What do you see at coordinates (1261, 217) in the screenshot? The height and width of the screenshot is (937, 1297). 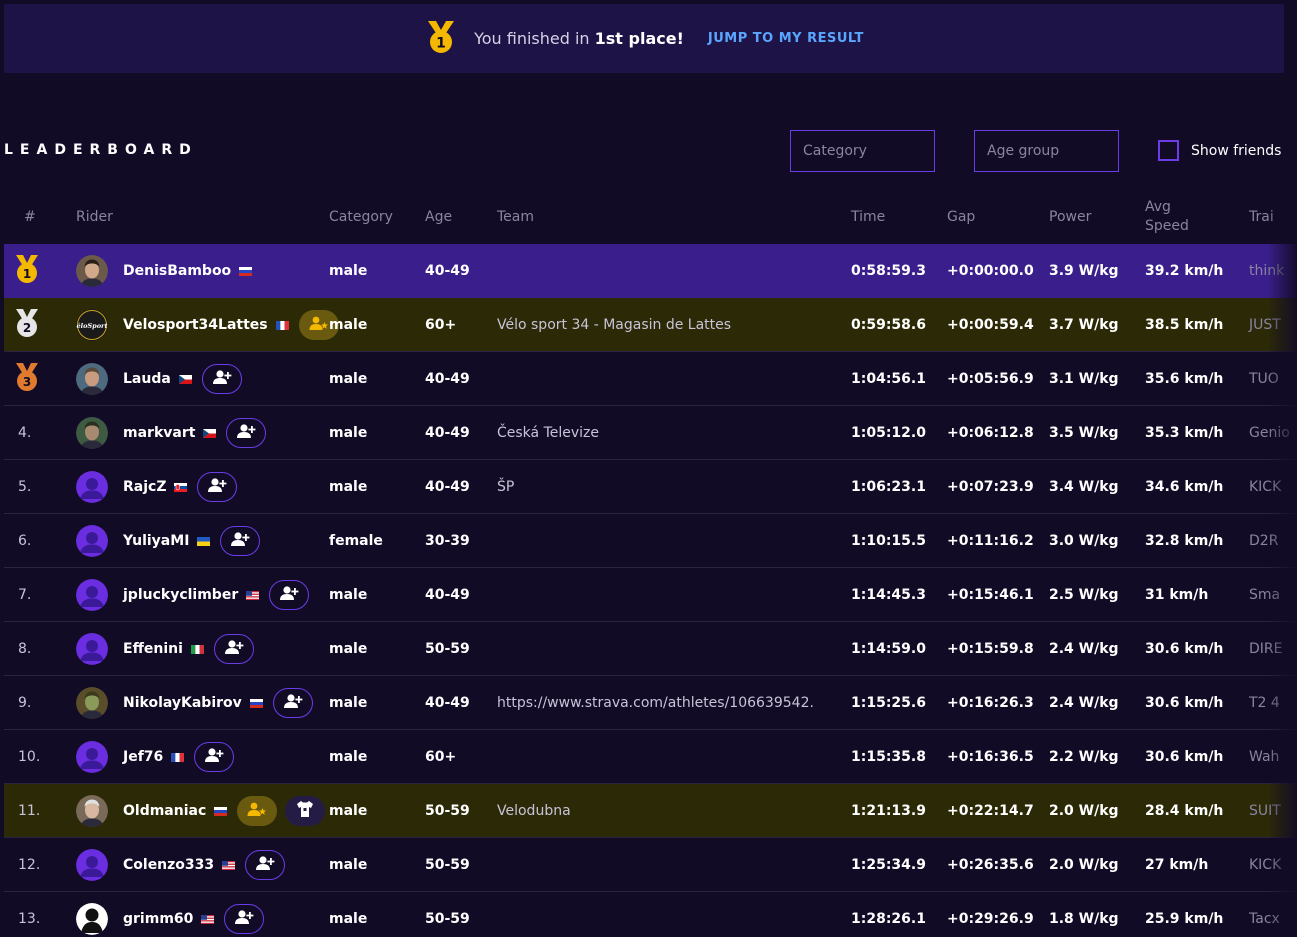 I see `col-trainer-header: Trai` at bounding box center [1261, 217].